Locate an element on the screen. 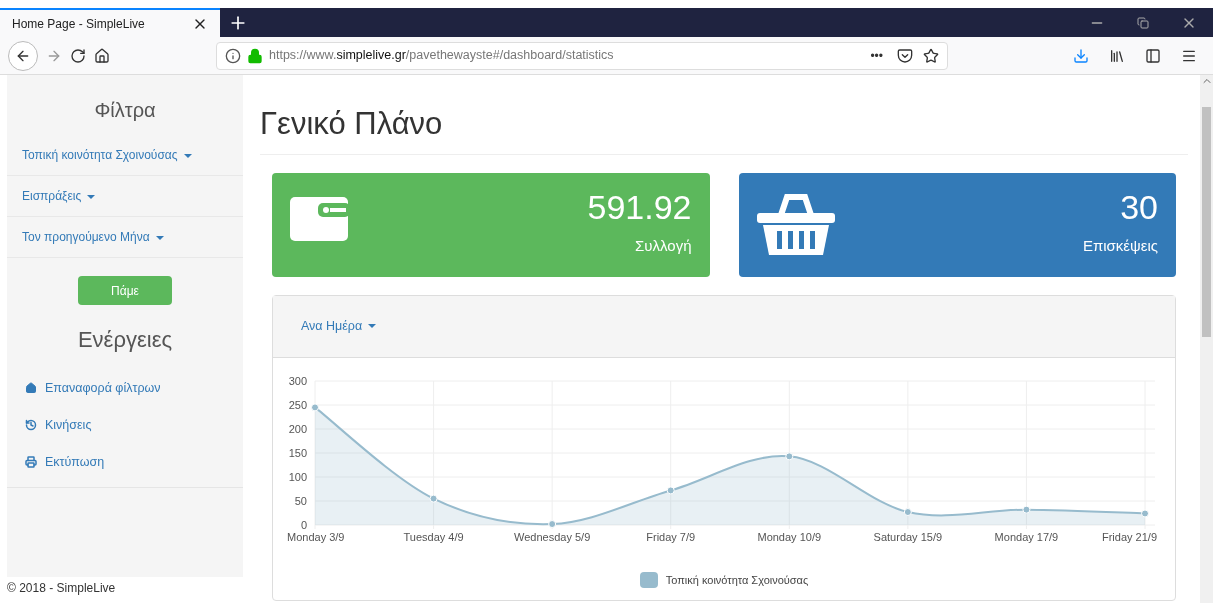 The image size is (1213, 603). y-tick-label: 200 is located at coordinates (297, 428).